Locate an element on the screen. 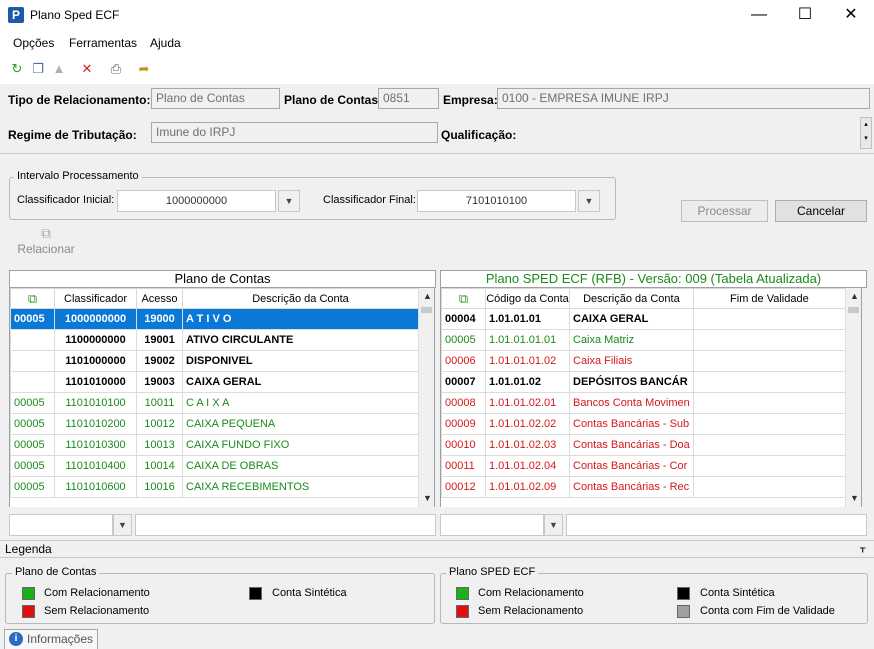 Image resolution: width=874 pixels, height=649 pixels. table-row: 00005 1101010200 10012 CAIXA PEQUENA is located at coordinates (214, 424).